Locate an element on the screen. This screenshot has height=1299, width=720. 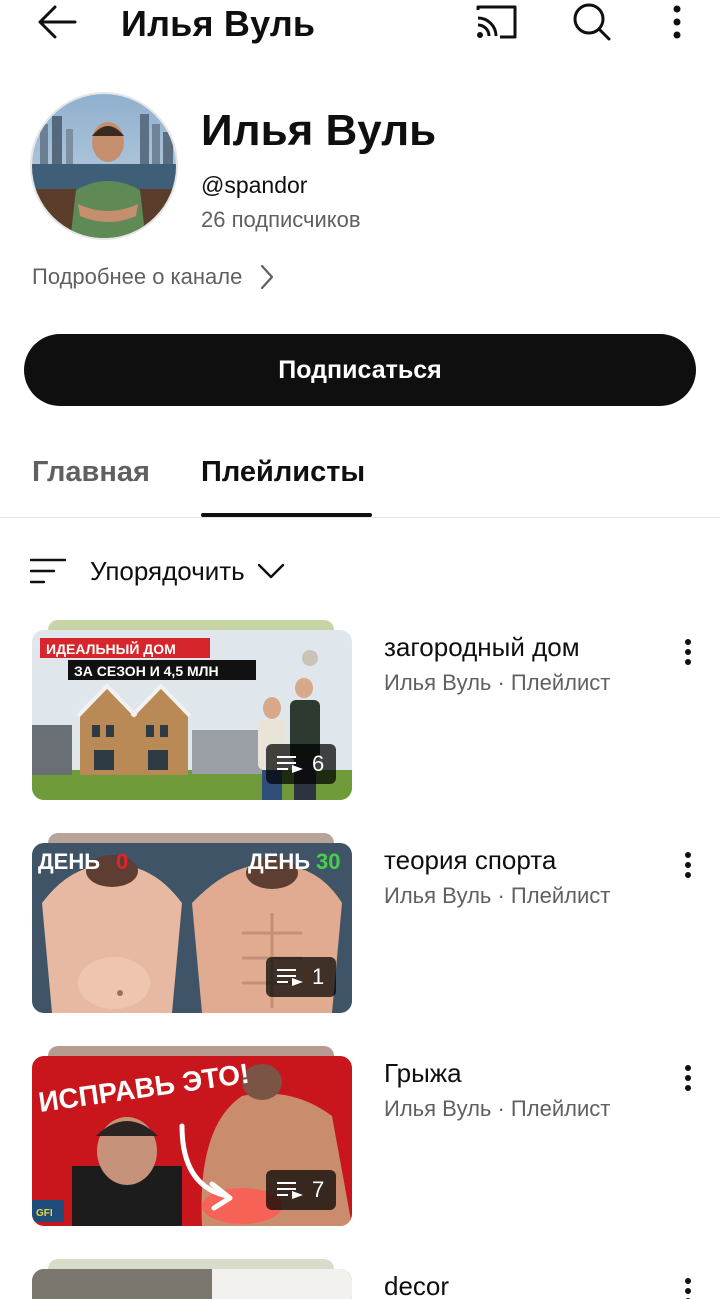
about-channel-link: Подробнее о канале is located at coordinates (153, 277).